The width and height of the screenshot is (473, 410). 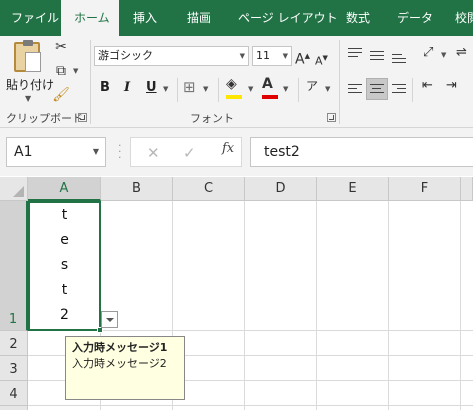 What do you see at coordinates (234, 97) in the screenshot?
I see `fill-color-swatch` at bounding box center [234, 97].